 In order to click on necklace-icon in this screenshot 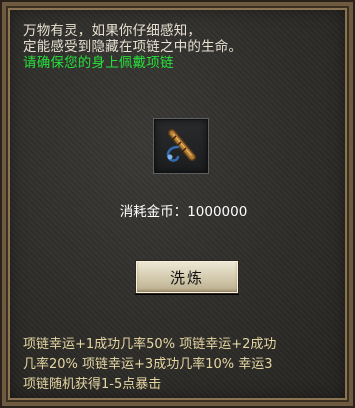, I will do `click(181, 145)`.